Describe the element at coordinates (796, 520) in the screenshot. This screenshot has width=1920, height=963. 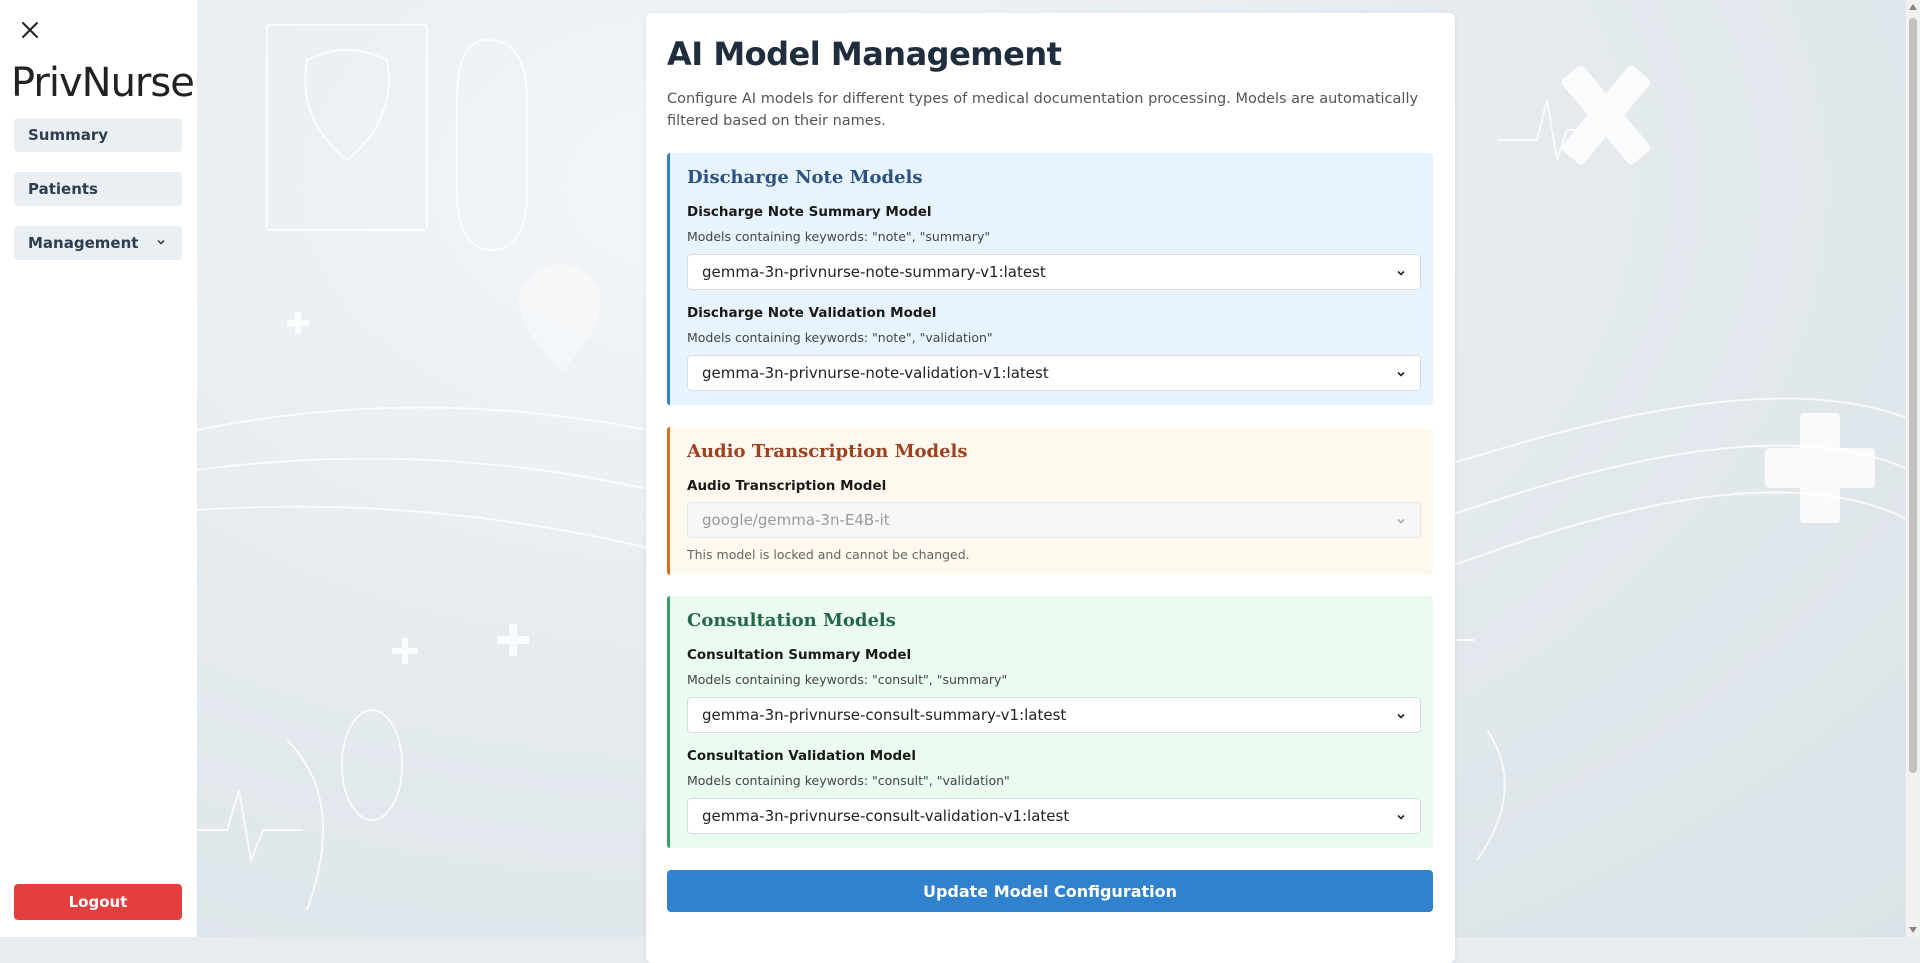
I see `select-value: google/gemma-3n-E4B-it` at that location.